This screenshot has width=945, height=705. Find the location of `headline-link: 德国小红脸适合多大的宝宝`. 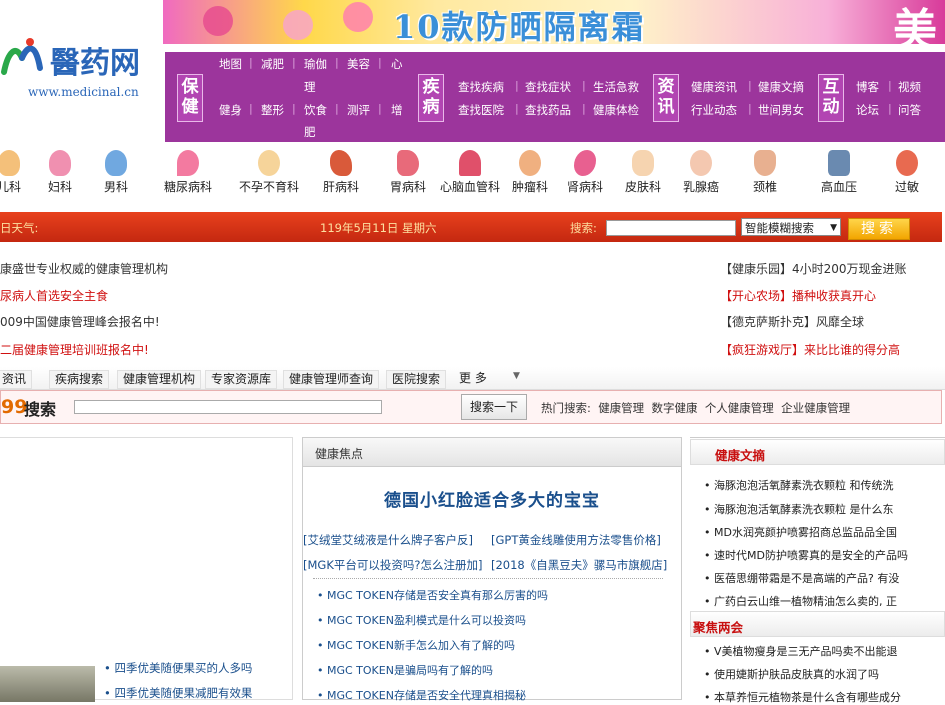

headline-link: 德国小红脸适合多大的宝宝 is located at coordinates (492, 498).